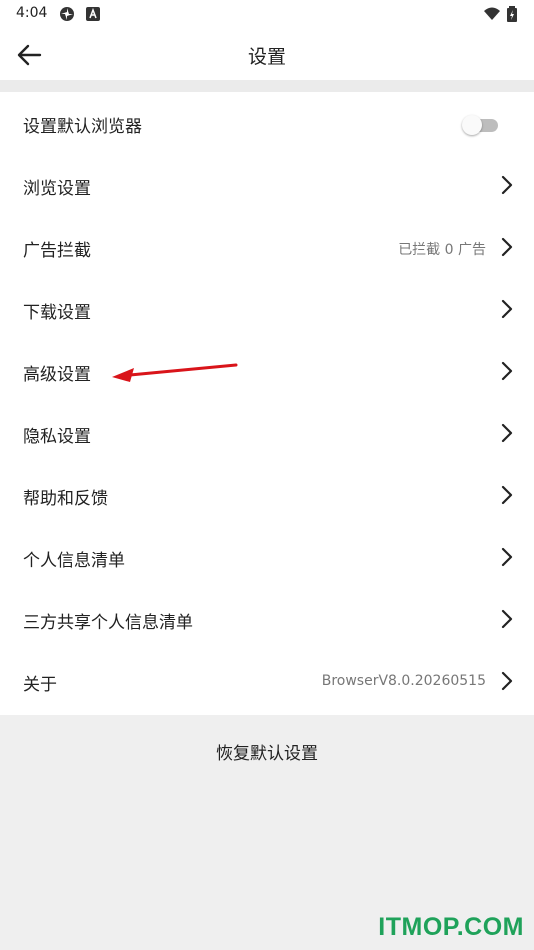 The width and height of the screenshot is (534, 950). Describe the element at coordinates (32, 13) in the screenshot. I see `status-time: 4:04` at that location.